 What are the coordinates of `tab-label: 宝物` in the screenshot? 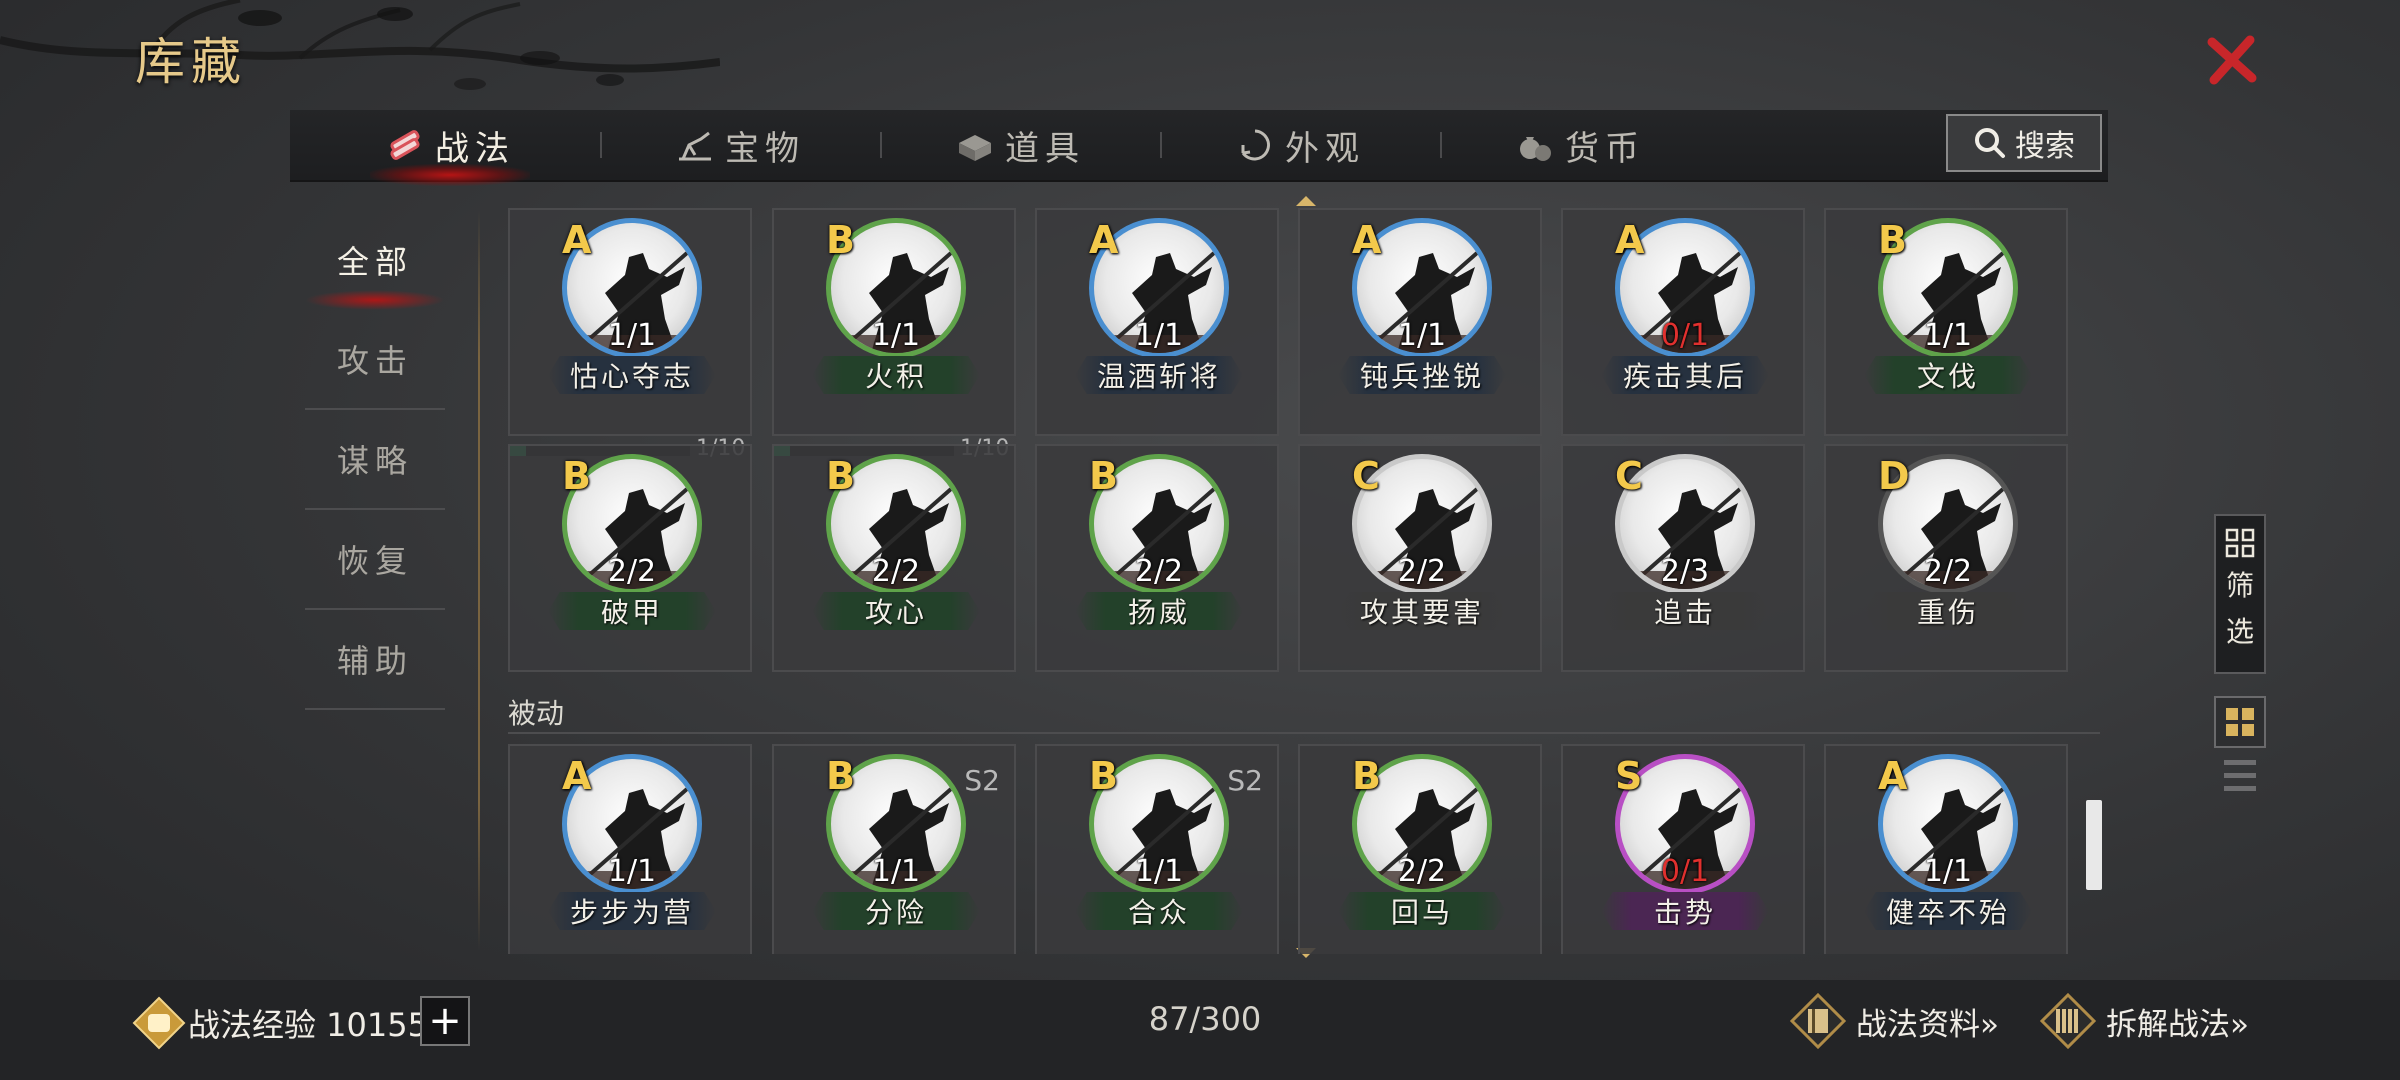 It's located at (765, 148).